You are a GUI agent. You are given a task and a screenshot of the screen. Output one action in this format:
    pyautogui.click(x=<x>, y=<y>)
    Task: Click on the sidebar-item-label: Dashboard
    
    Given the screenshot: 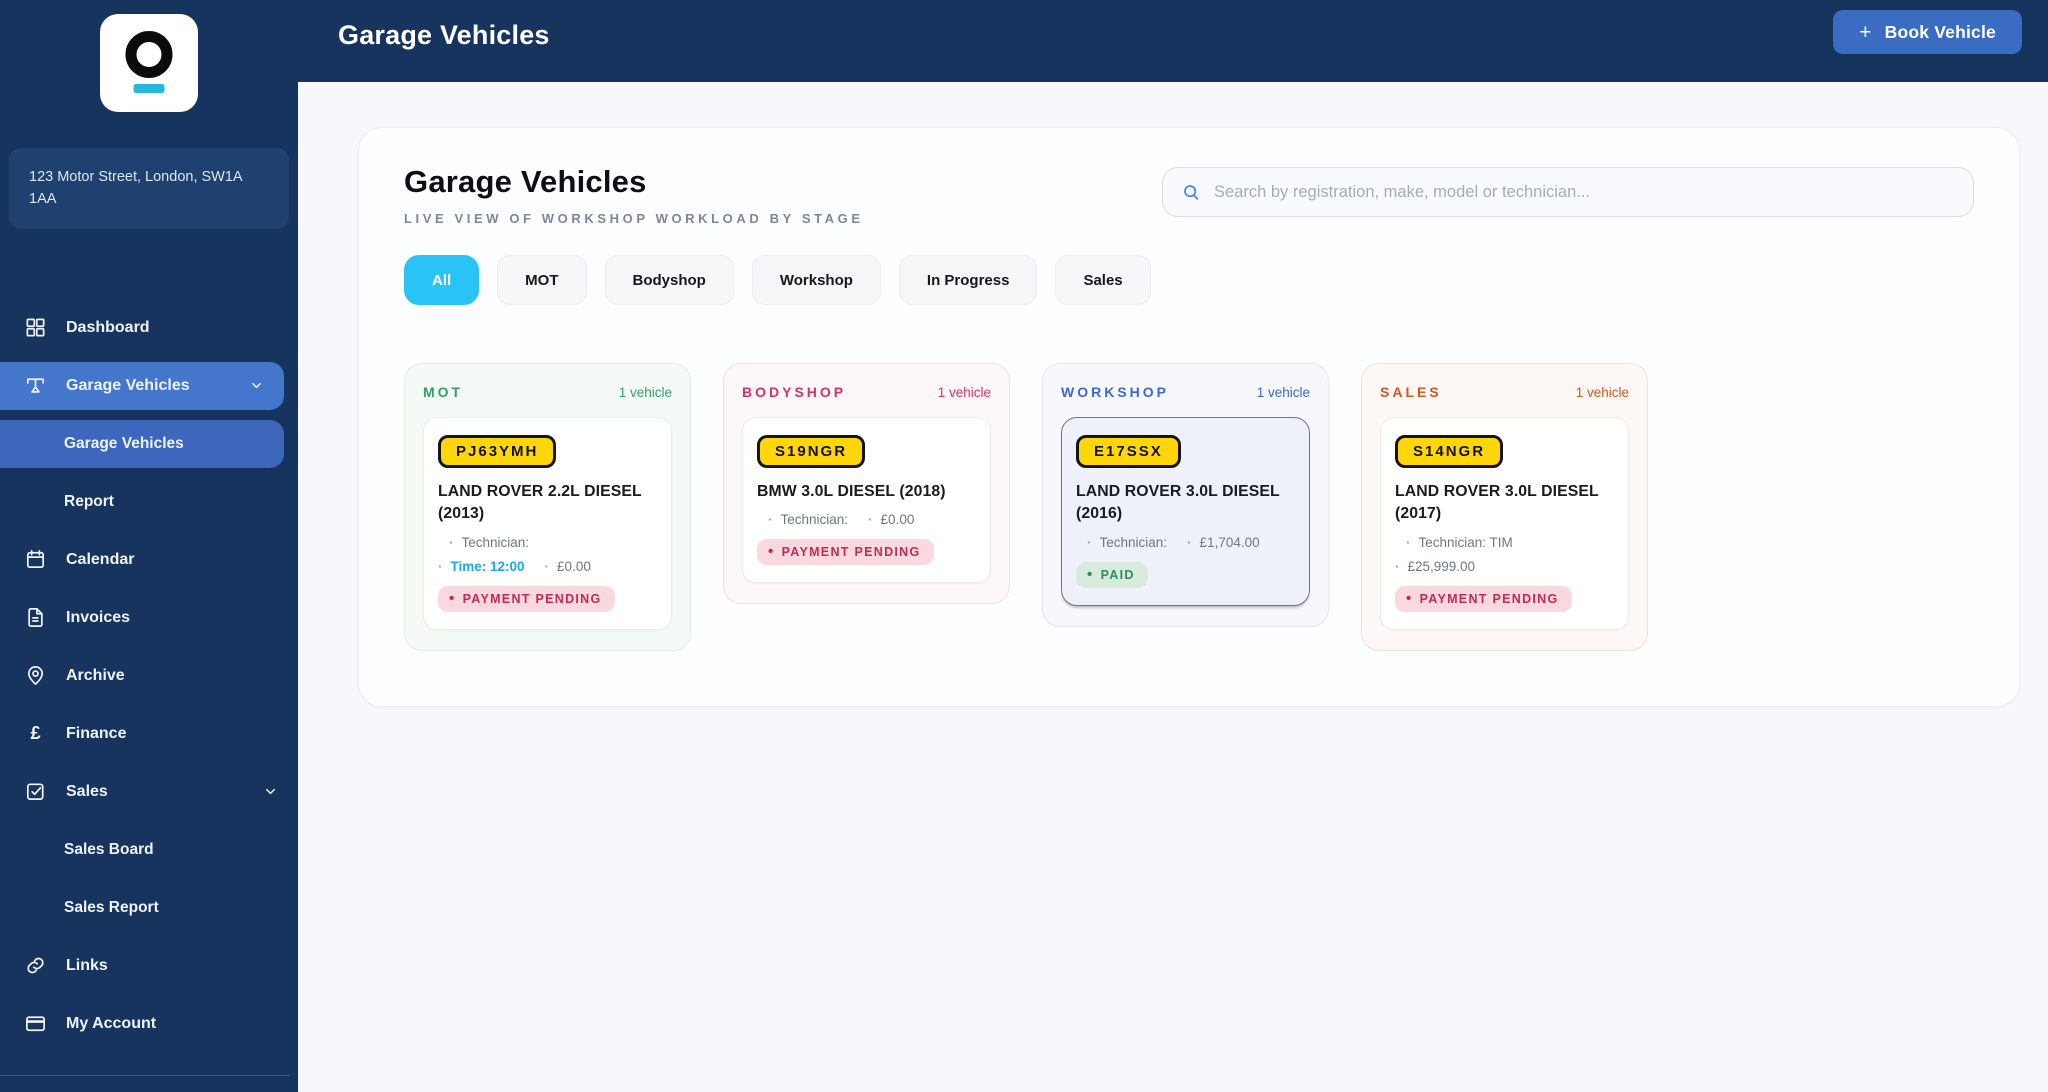 What is the action you would take?
    pyautogui.click(x=108, y=327)
    